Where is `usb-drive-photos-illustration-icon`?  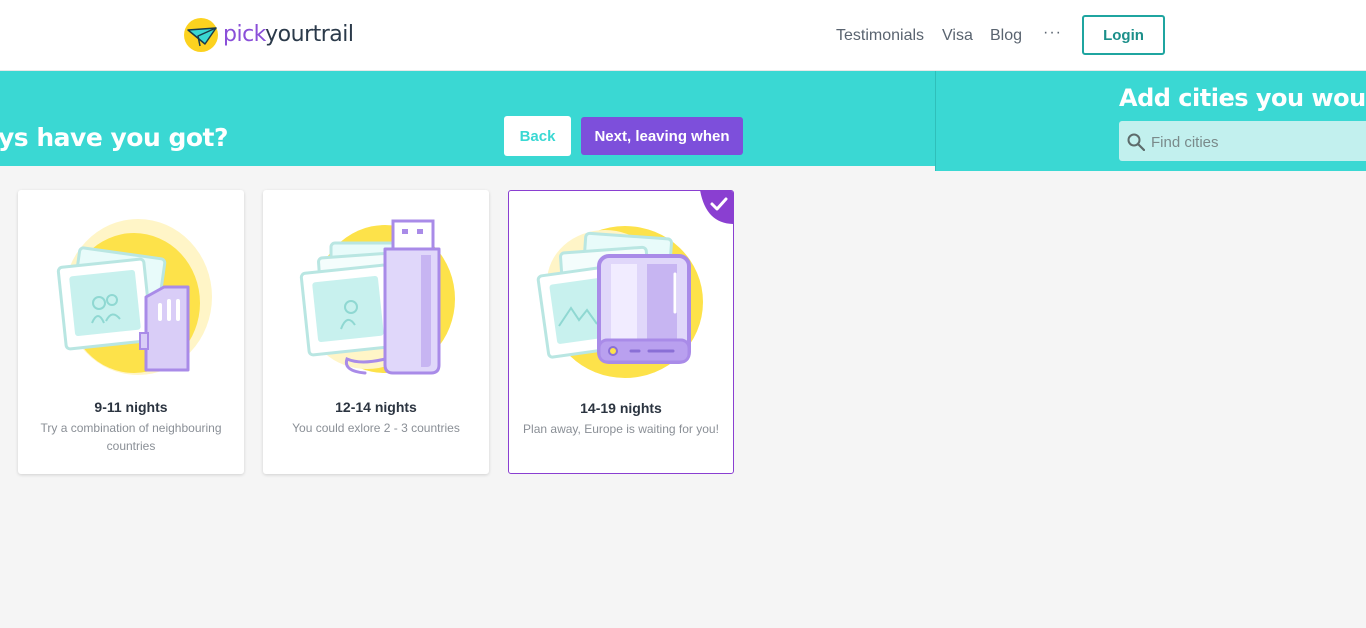 usb-drive-photos-illustration-icon is located at coordinates (377, 297).